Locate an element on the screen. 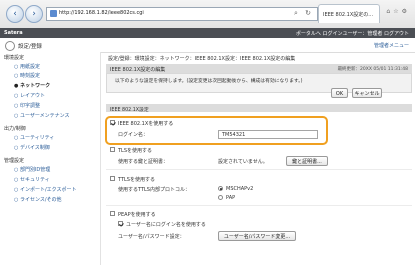 This screenshot has width=415, height=265. page-title: 設定/登録 is located at coordinates (30, 47).